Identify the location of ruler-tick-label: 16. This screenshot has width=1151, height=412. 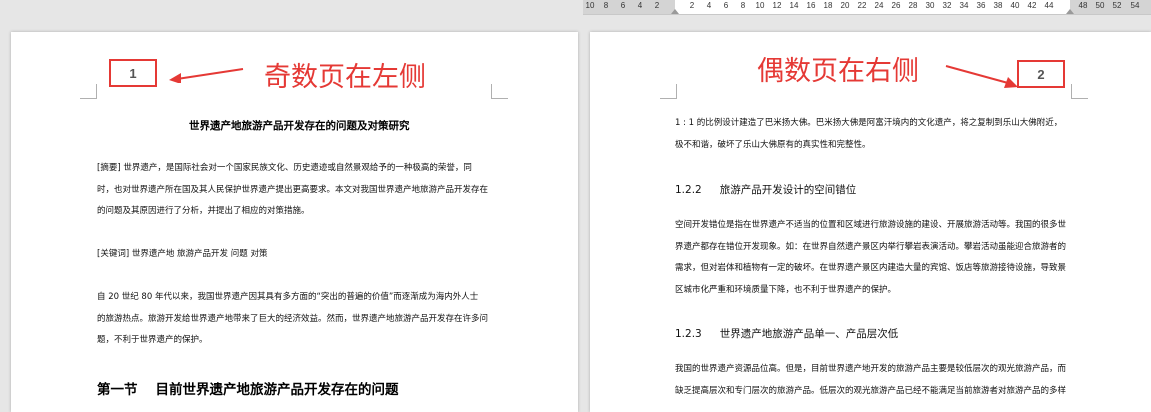
(811, 5).